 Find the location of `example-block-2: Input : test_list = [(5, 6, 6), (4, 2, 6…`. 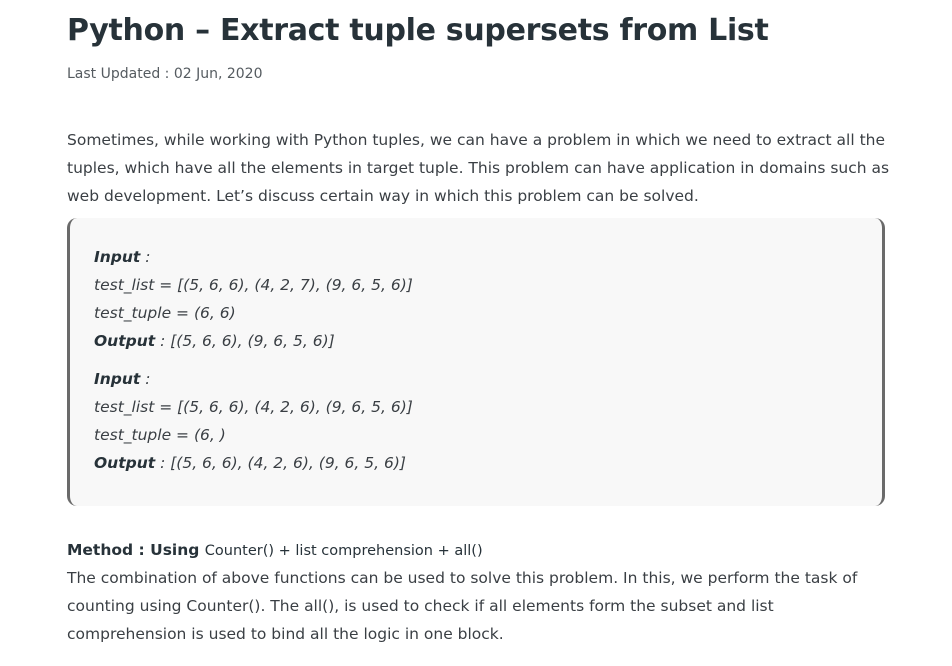

example-block-2: Input : test_list = [(5, 6, 6), (4, 2, 6… is located at coordinates (253, 421).